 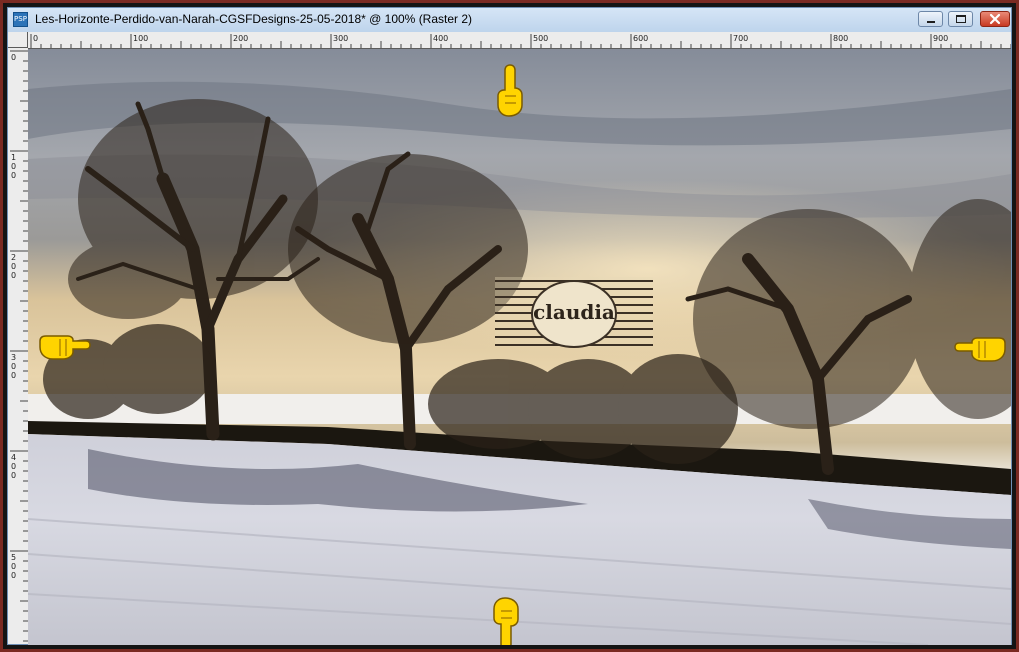 I want to click on ruler-label: 800, so click(x=840, y=38).